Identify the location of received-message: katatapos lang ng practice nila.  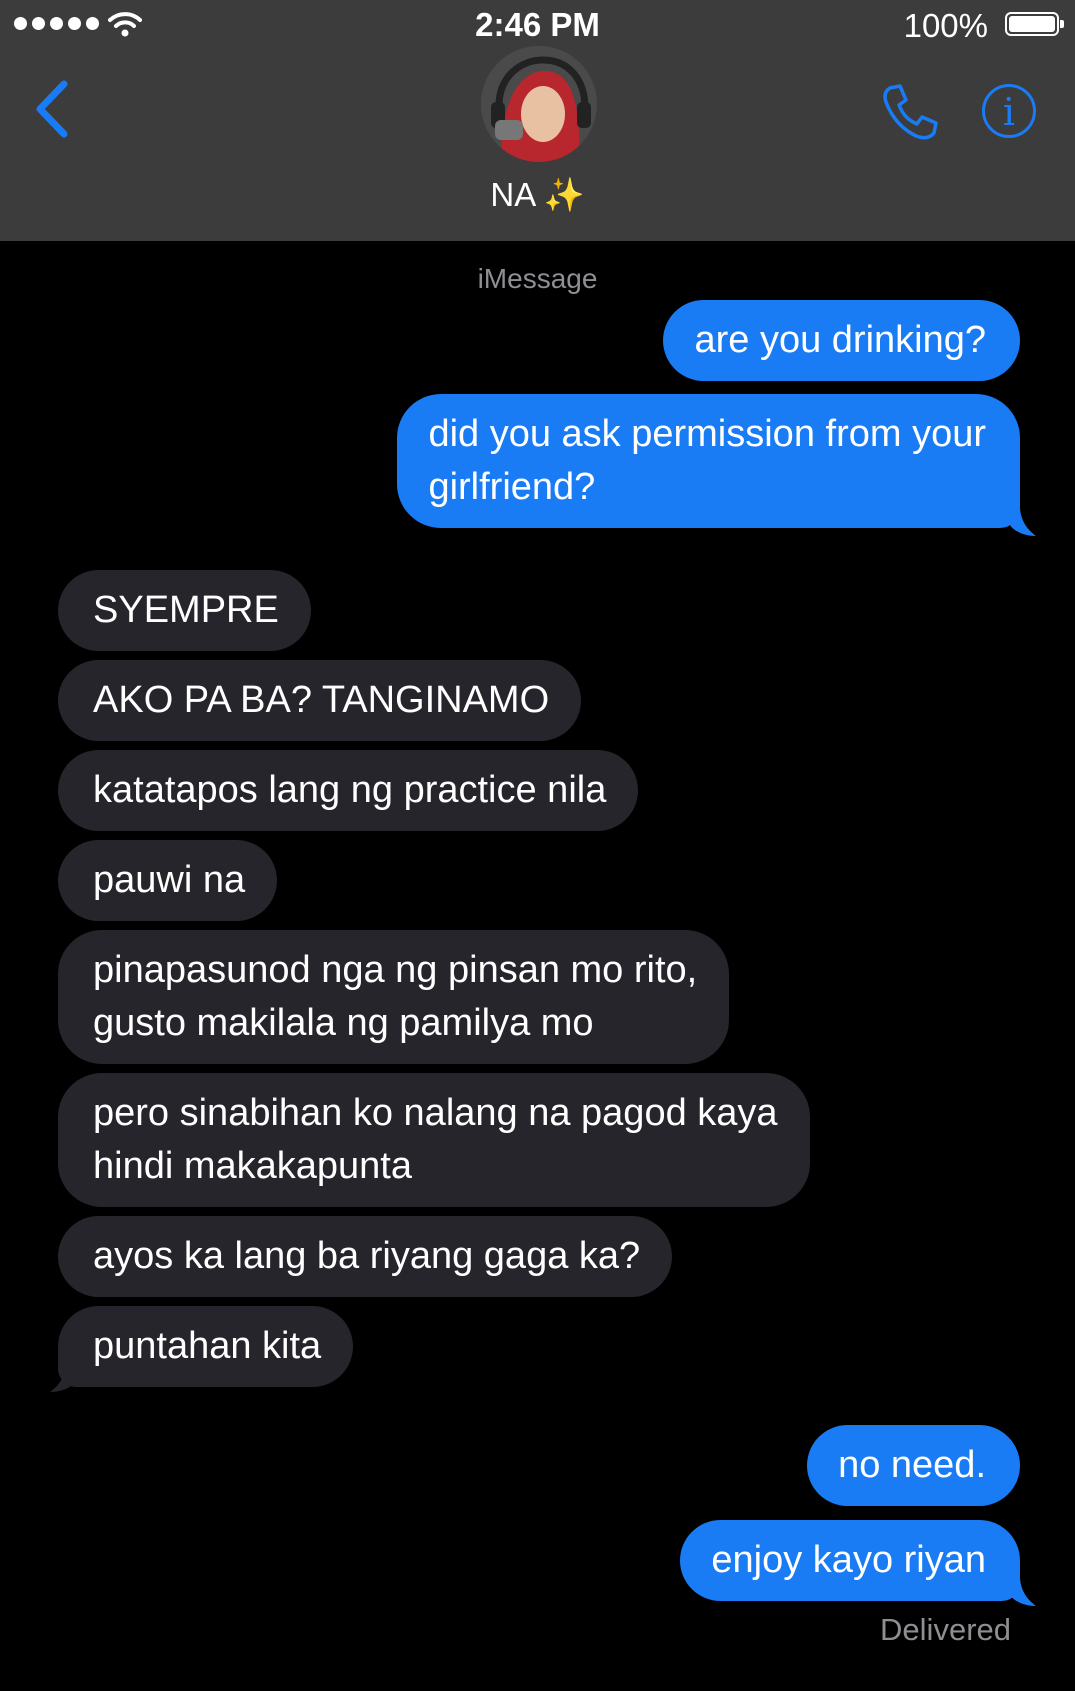
(348, 790).